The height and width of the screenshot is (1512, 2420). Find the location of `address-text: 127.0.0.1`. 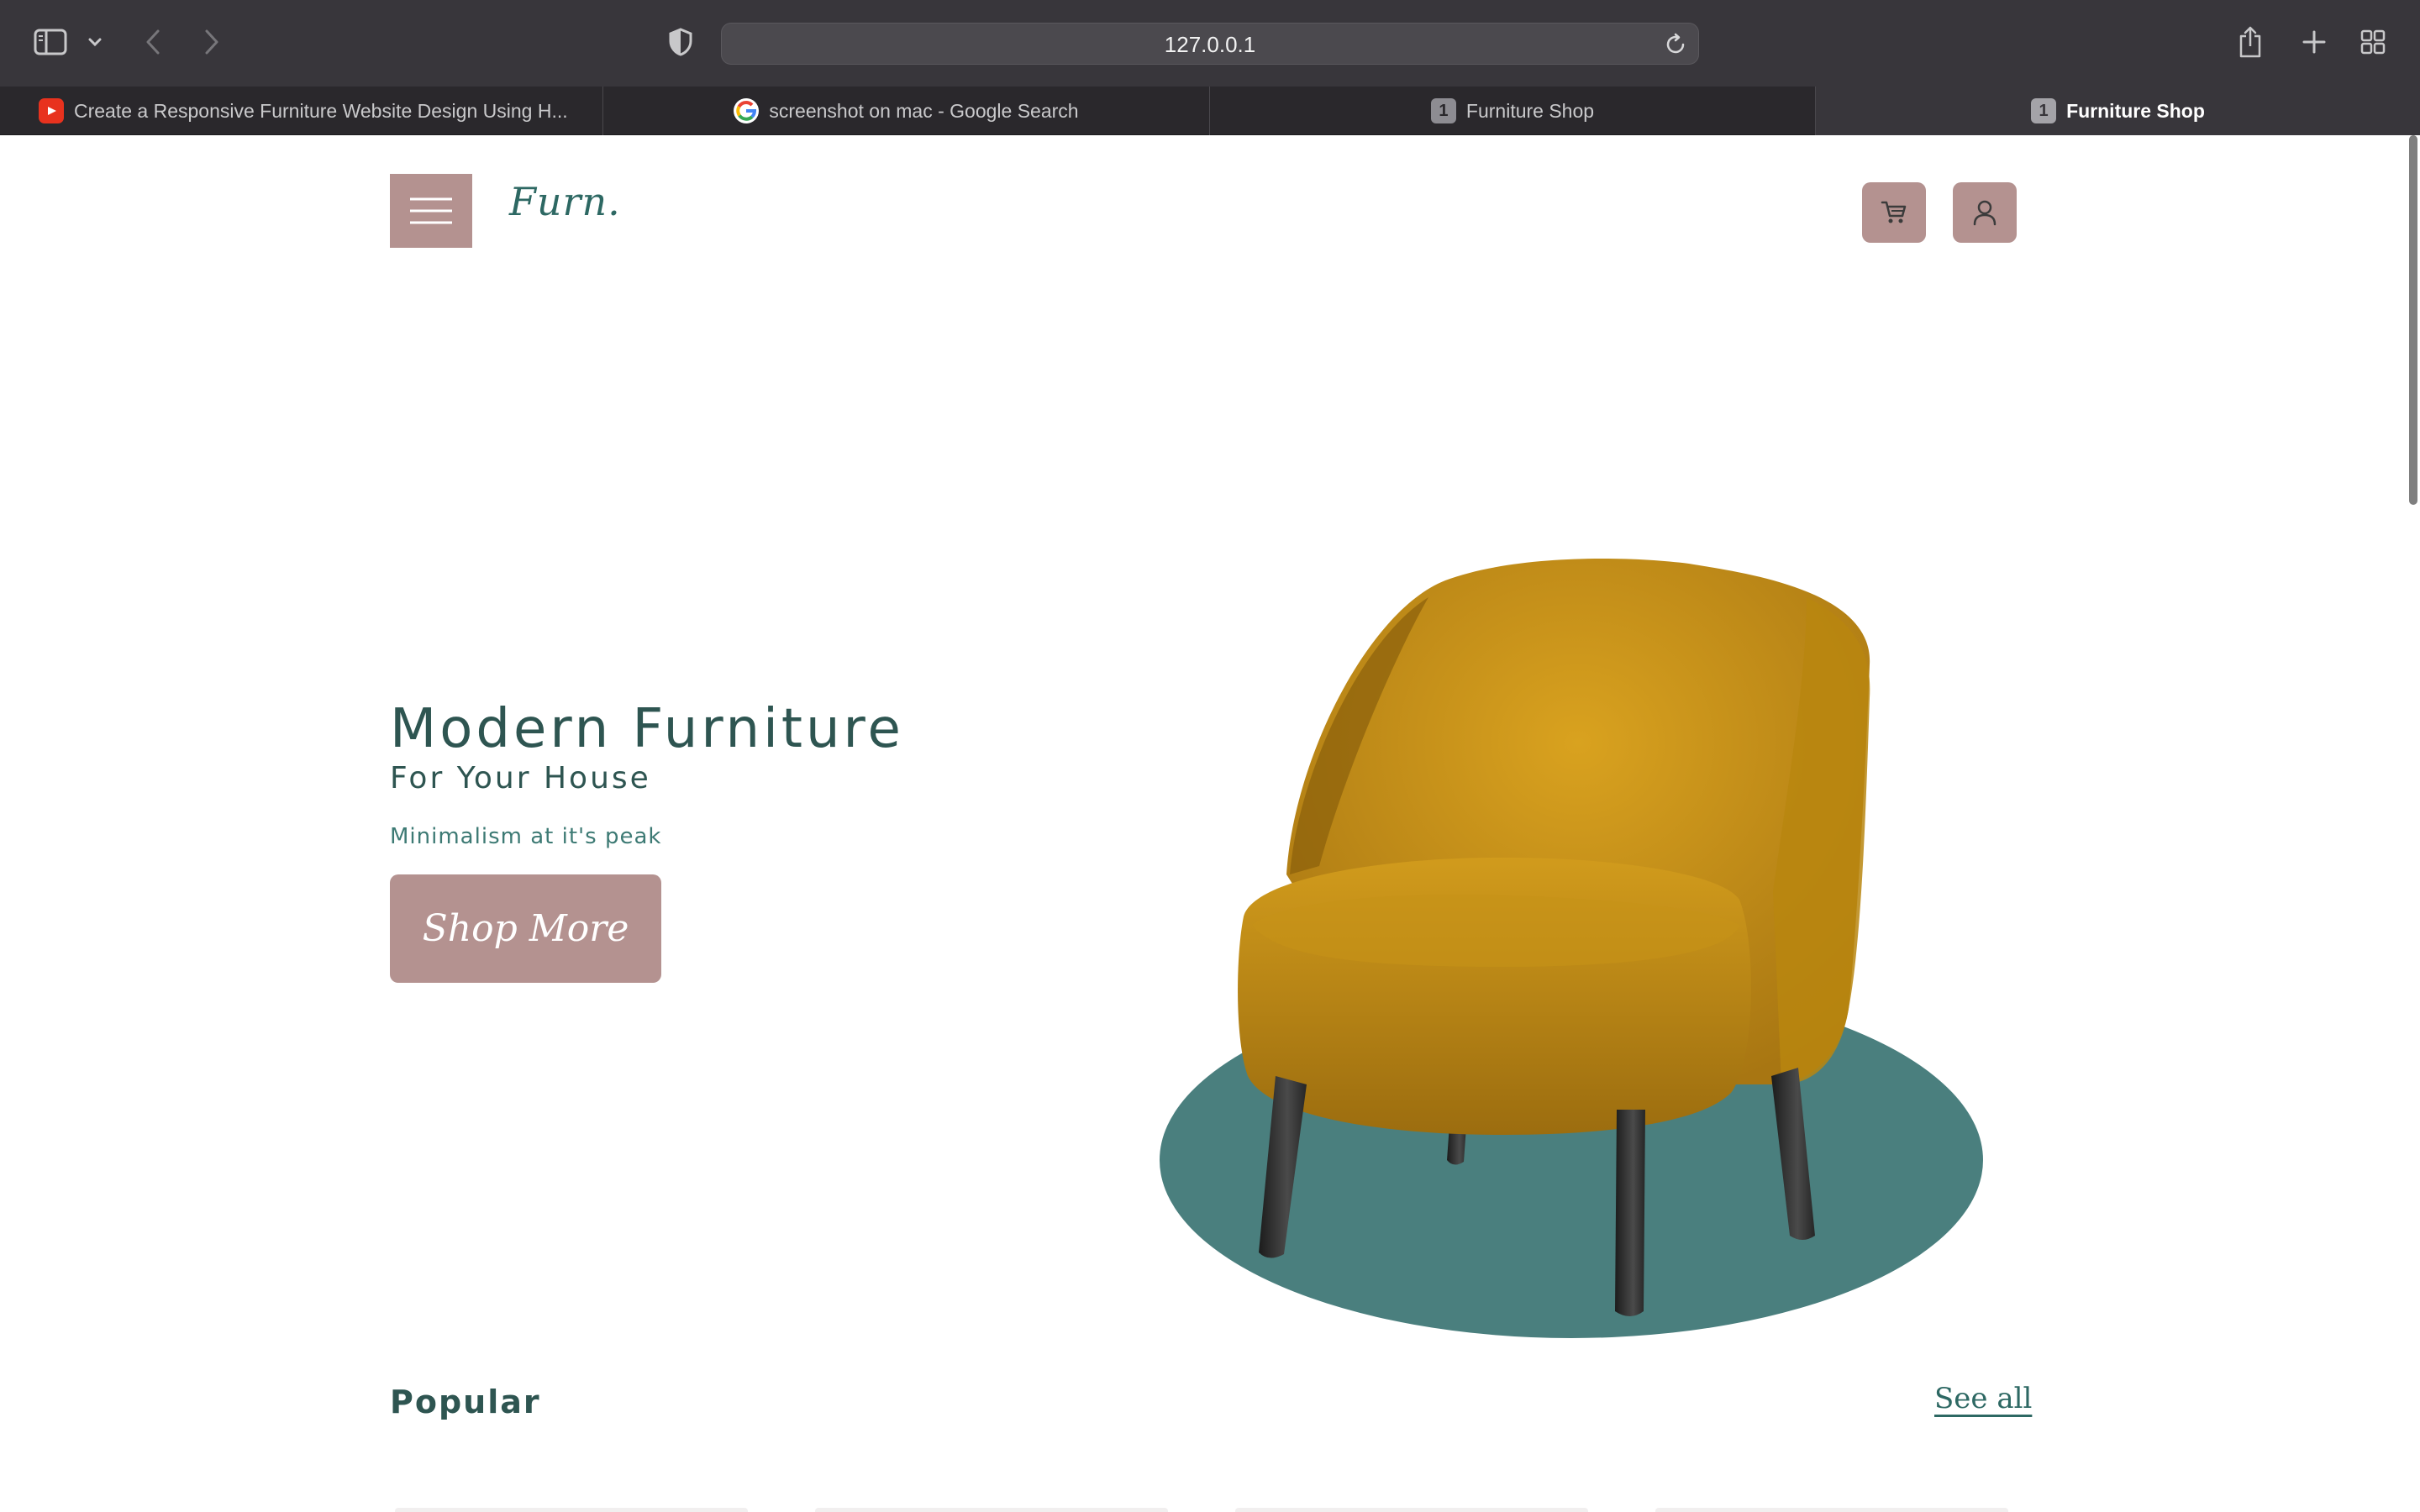

address-text: 127.0.0.1 is located at coordinates (1210, 45).